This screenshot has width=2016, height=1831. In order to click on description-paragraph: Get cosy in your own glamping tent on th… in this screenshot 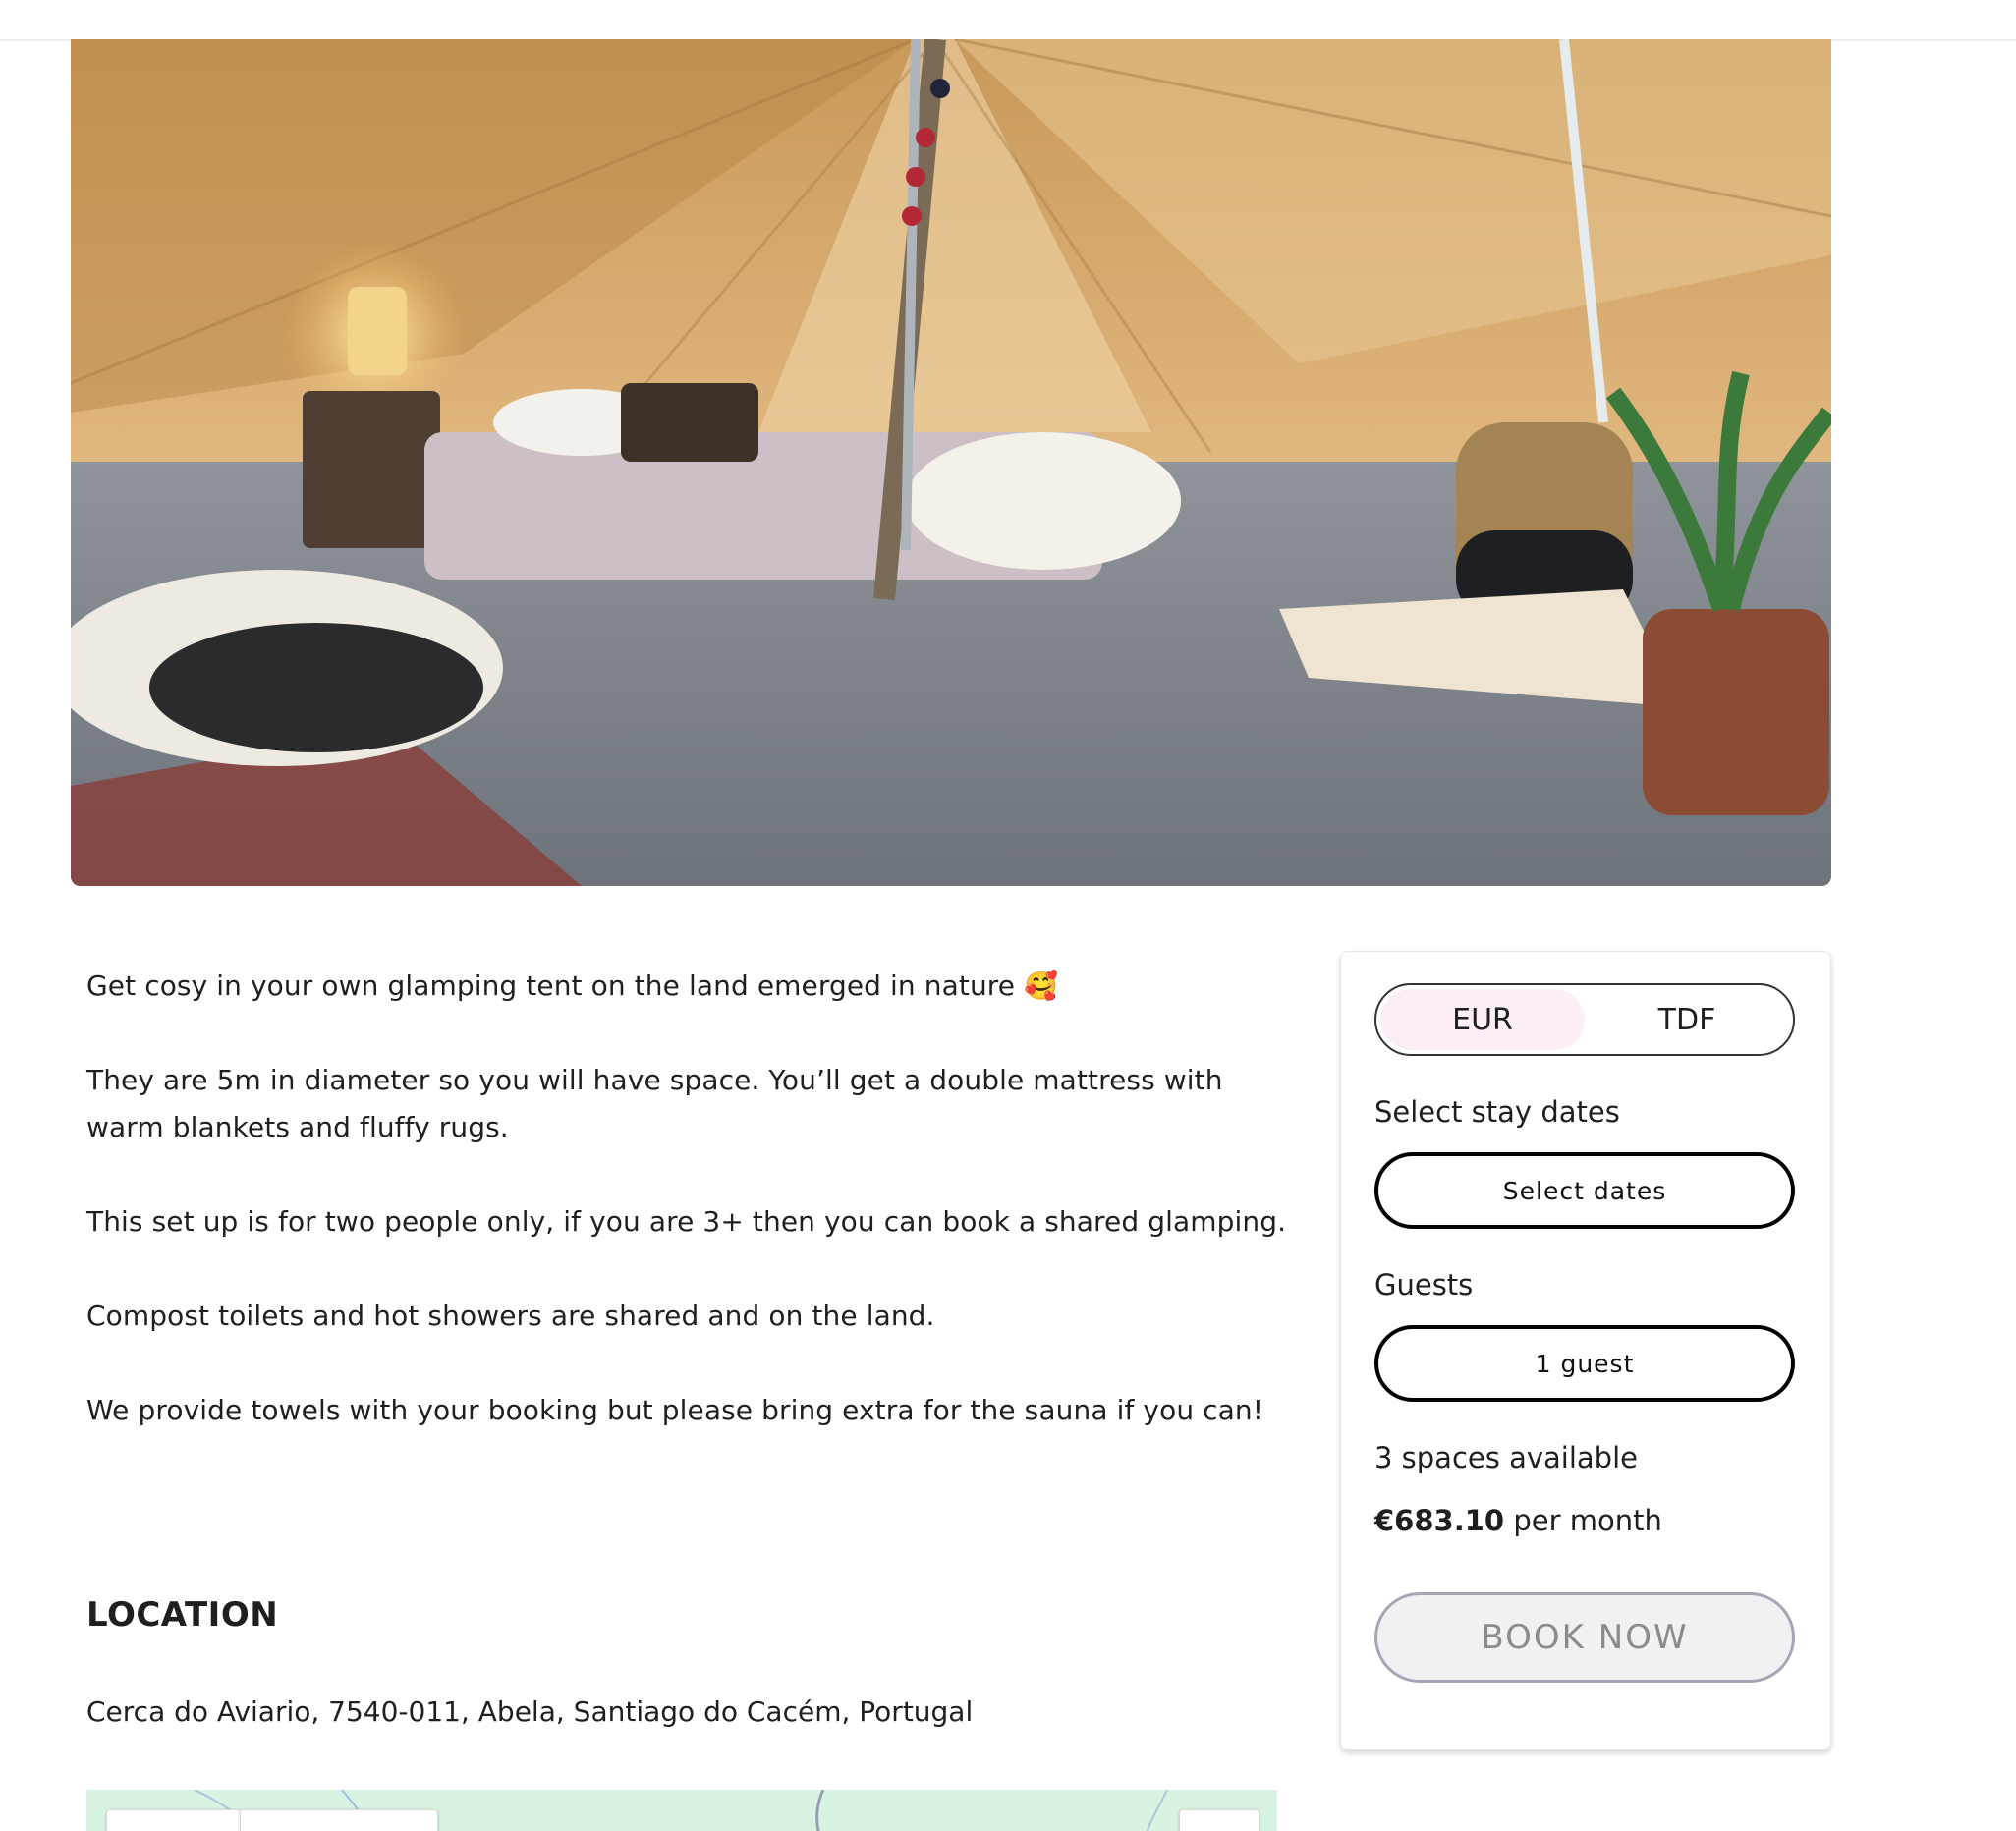, I will do `click(572, 986)`.